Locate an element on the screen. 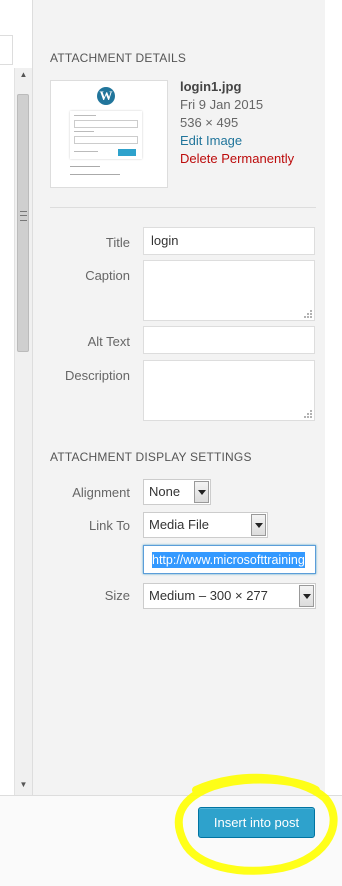 The height and width of the screenshot is (886, 342). attachment-details-heading: ATTACHMENT DETAILS is located at coordinates (118, 58).